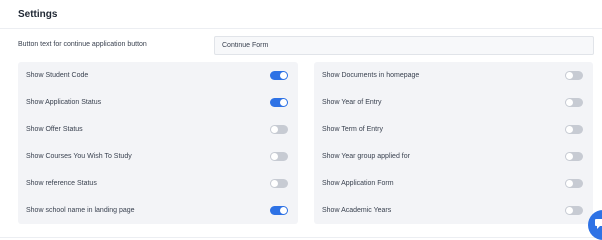  What do you see at coordinates (453, 156) in the screenshot?
I see `setting-row-show-year-group: Show Year group applied for` at bounding box center [453, 156].